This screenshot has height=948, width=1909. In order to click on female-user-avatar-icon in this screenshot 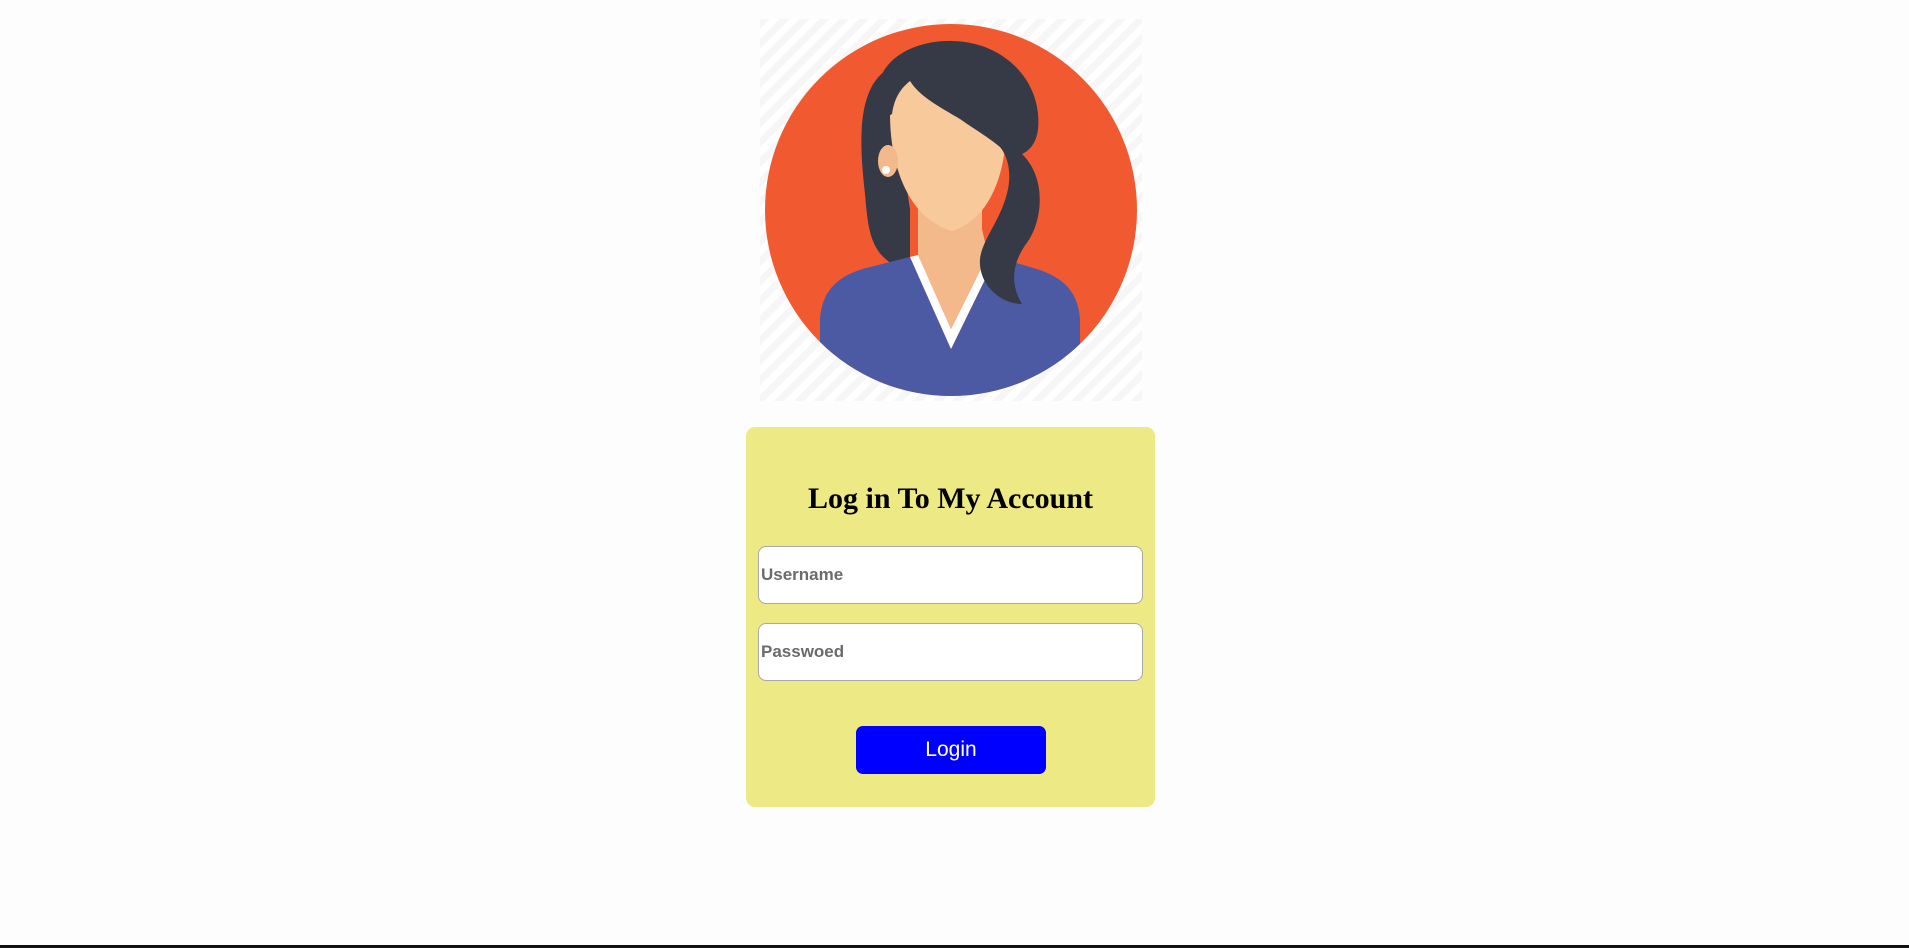, I will do `click(951, 210)`.